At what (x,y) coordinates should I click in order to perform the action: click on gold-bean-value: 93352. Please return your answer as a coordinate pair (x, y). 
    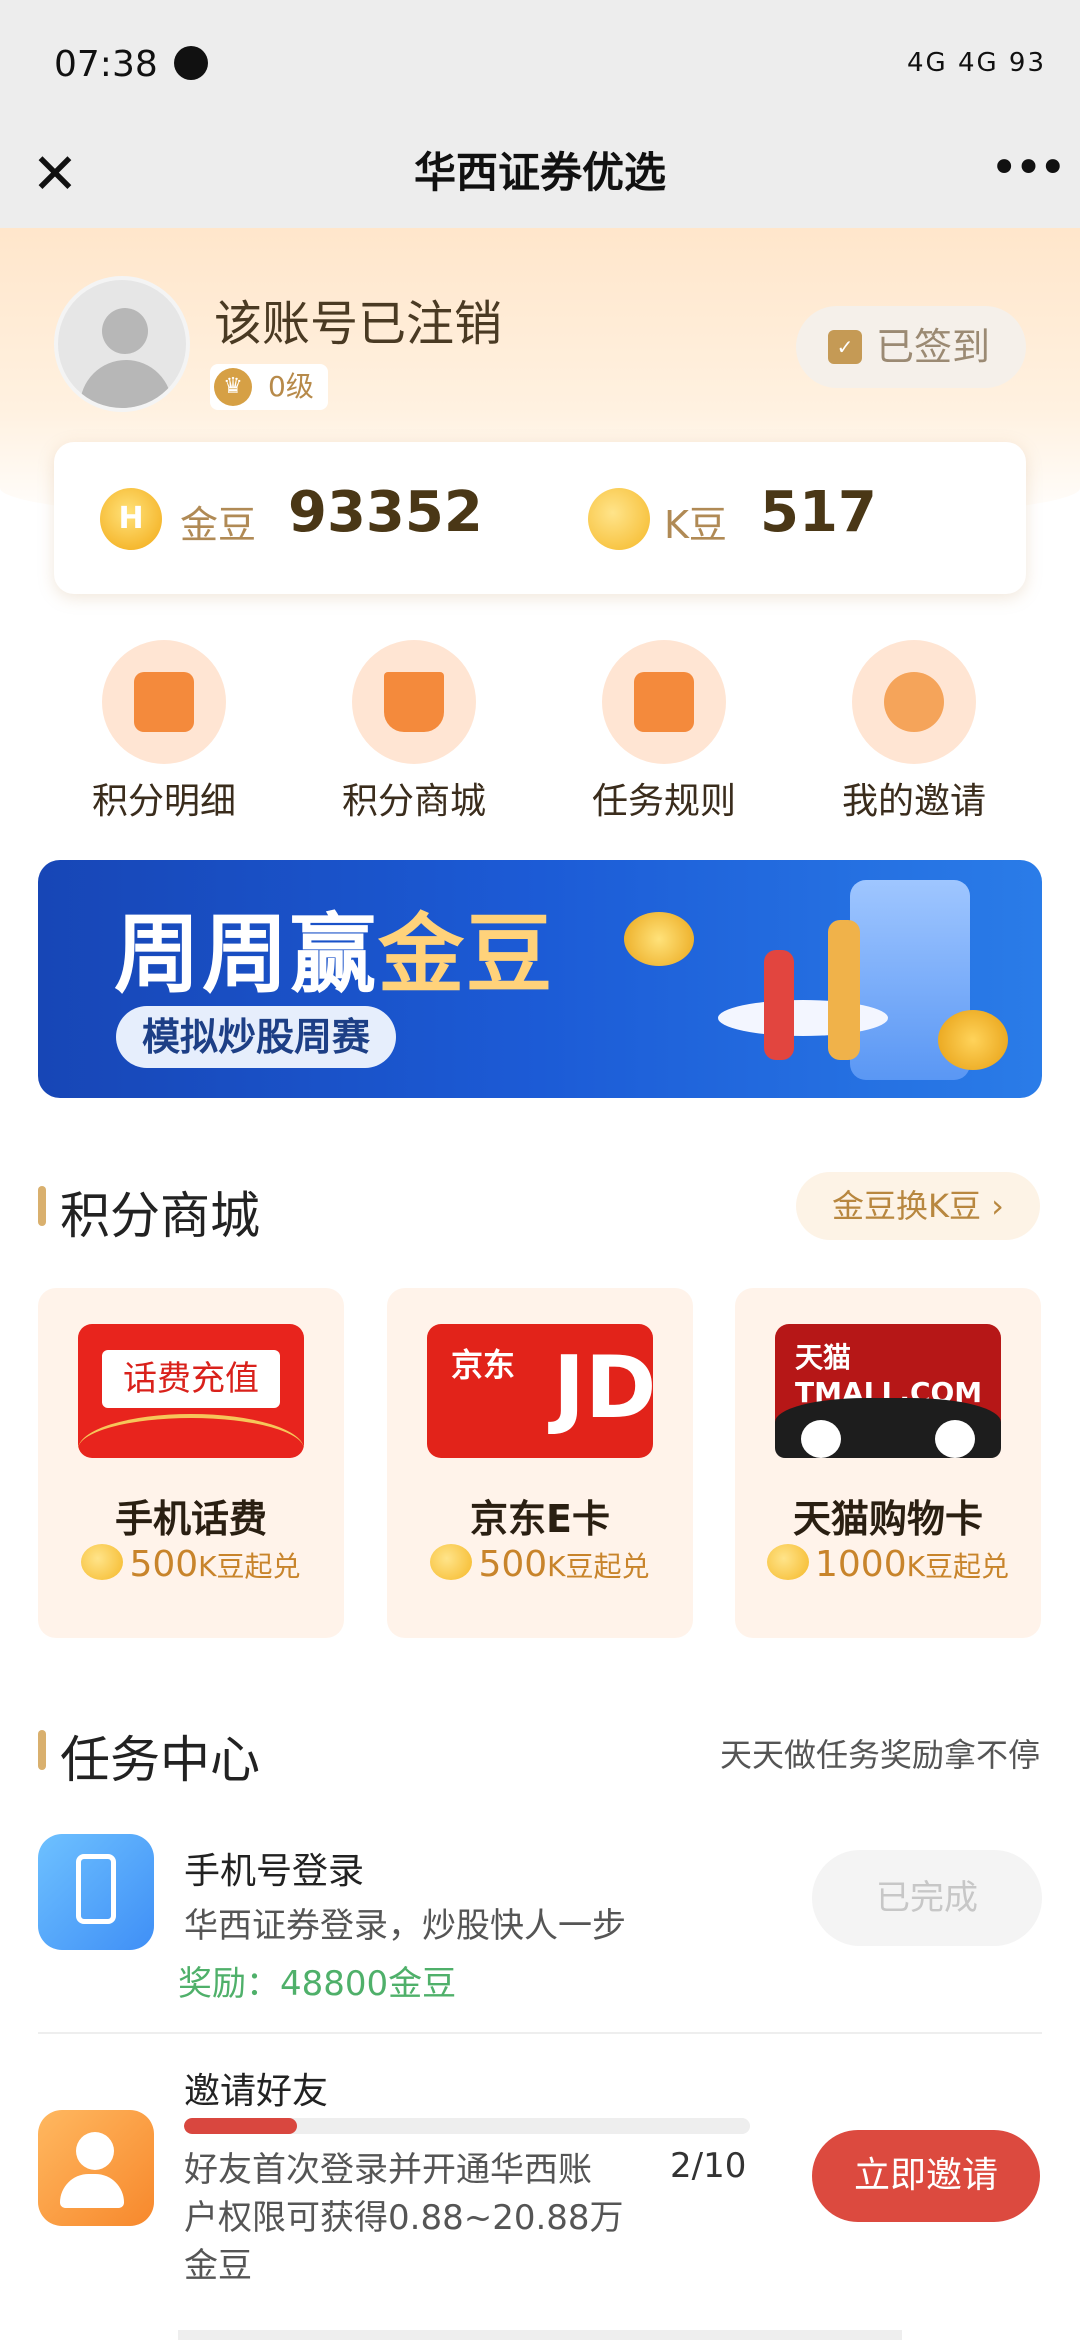
    Looking at the image, I should click on (385, 512).